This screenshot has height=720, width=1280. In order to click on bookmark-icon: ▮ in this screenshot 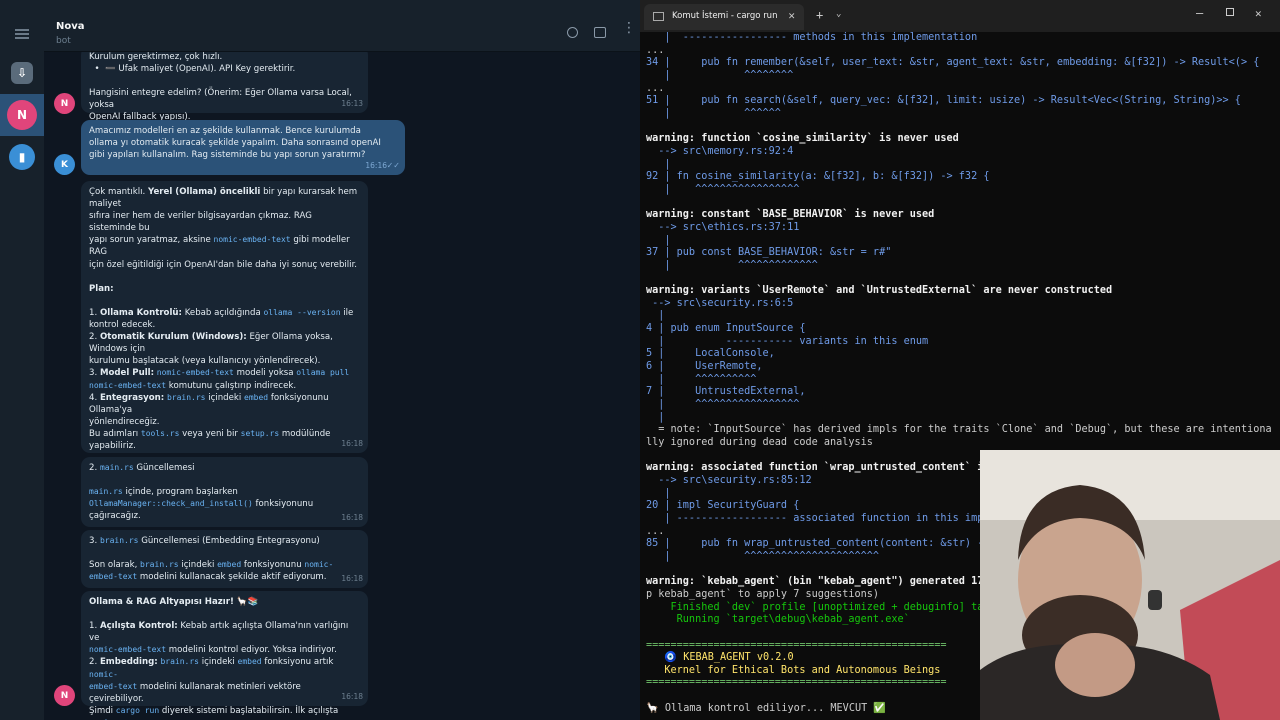, I will do `click(22, 157)`.